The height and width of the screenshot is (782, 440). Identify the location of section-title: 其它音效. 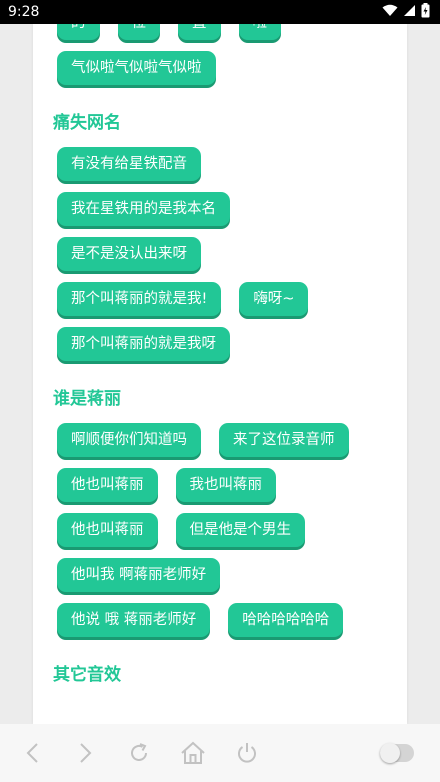
(87, 675).